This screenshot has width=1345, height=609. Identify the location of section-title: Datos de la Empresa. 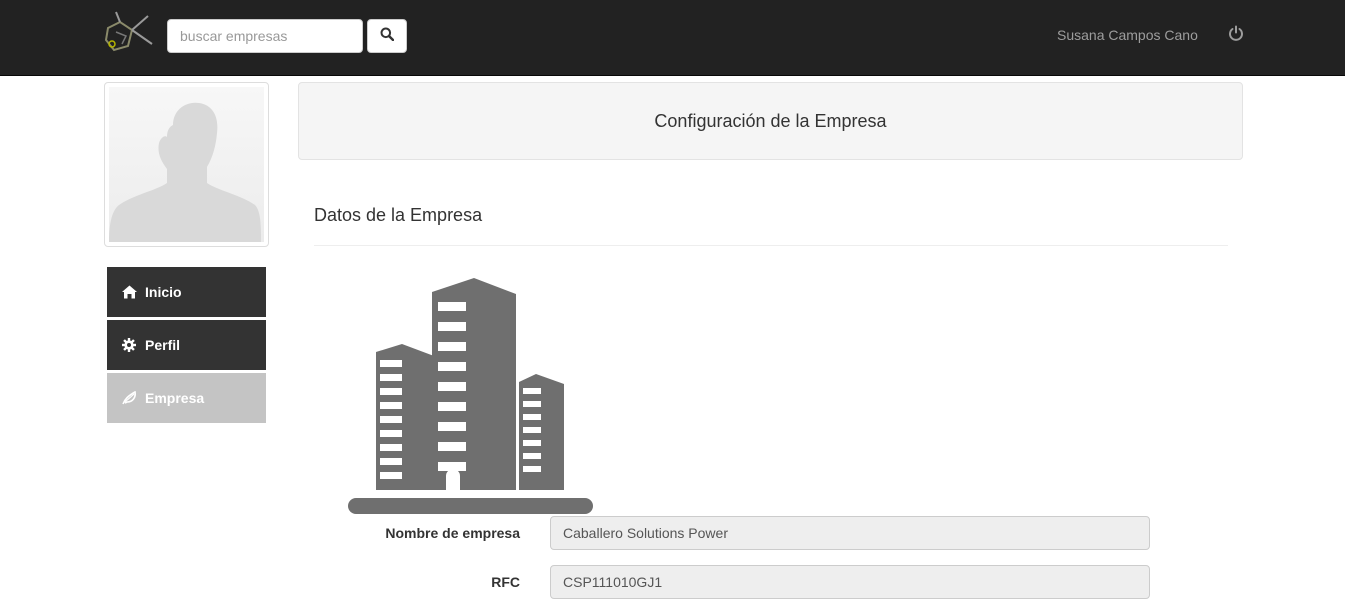
(398, 215).